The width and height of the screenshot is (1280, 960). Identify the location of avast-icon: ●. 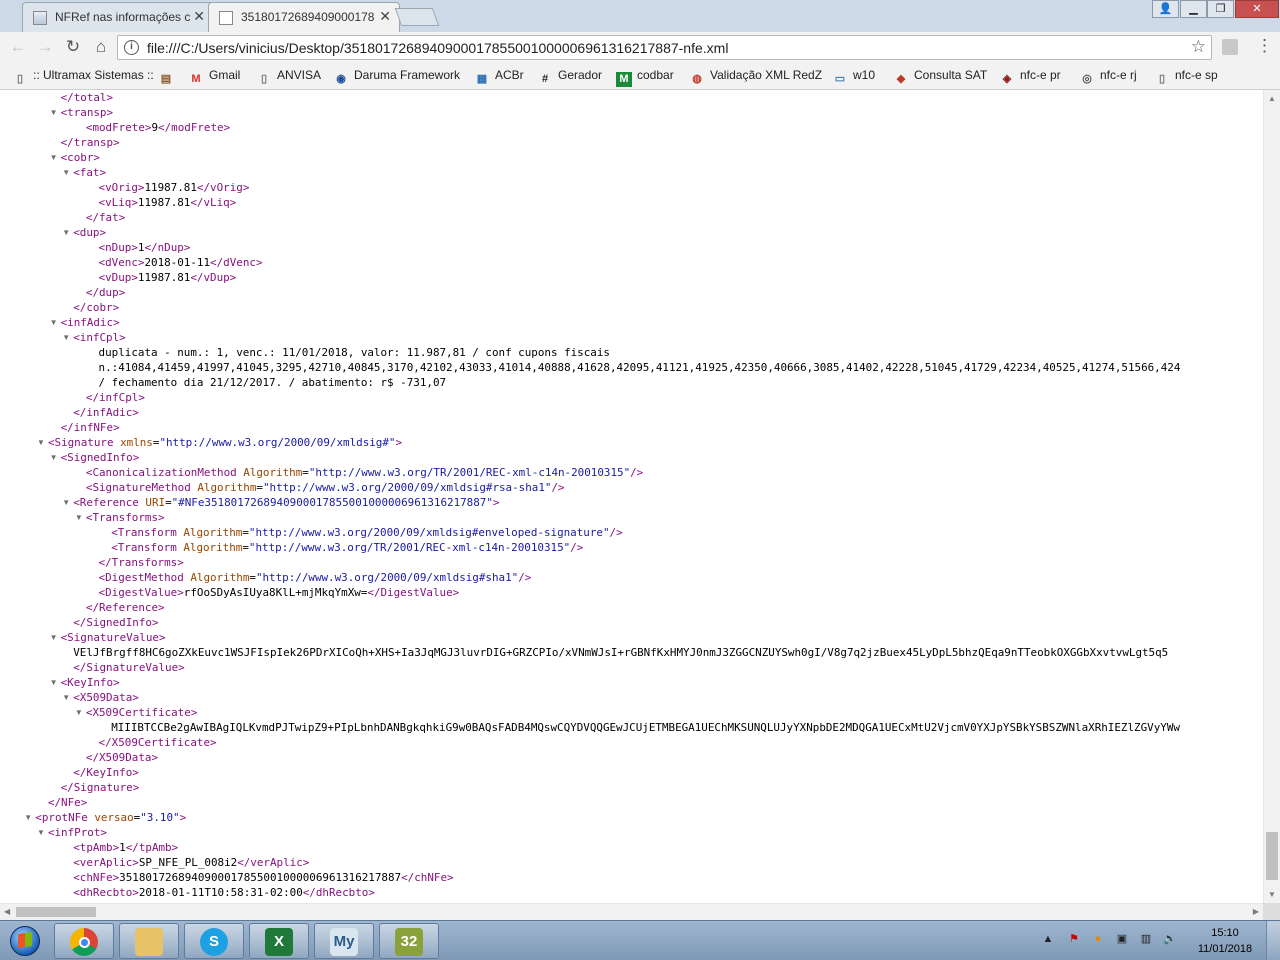
(1098, 939).